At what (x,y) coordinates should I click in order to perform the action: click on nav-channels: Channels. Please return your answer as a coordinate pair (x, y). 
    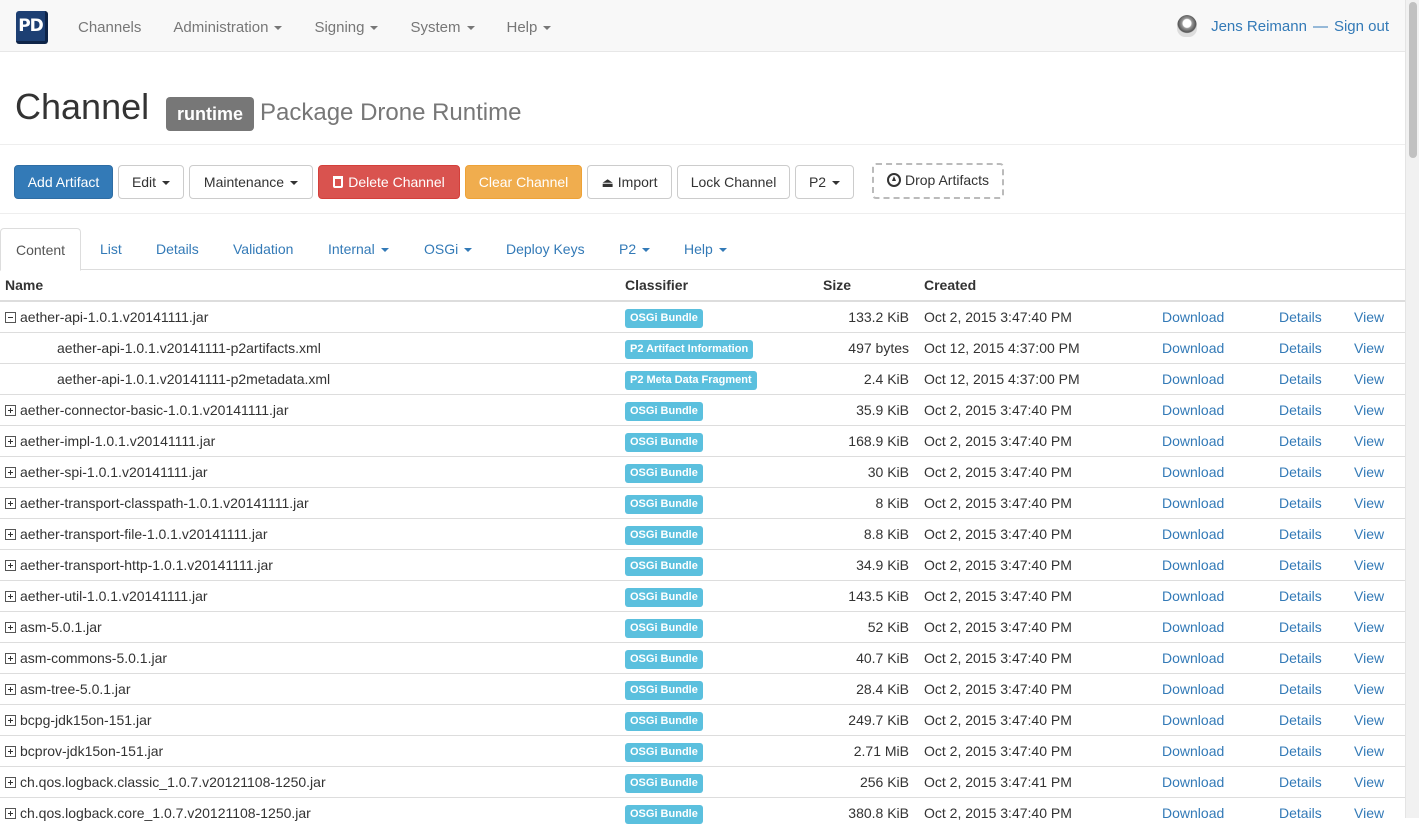
    Looking at the image, I should click on (109, 26).